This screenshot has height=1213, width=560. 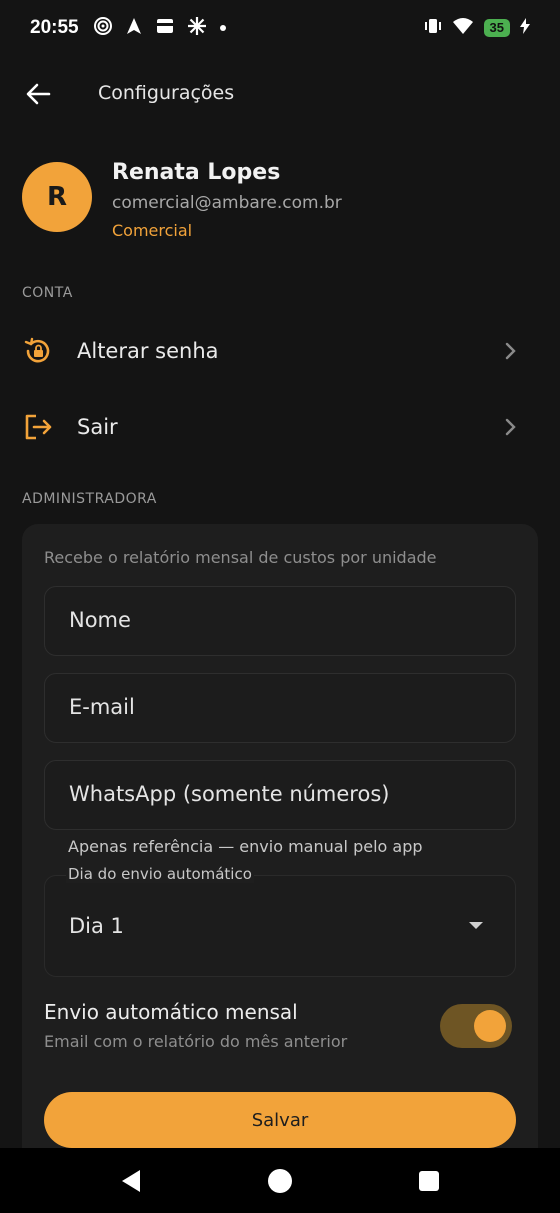 I want to click on whatsapp-field: WhatsApp (somente números), so click(x=280, y=795).